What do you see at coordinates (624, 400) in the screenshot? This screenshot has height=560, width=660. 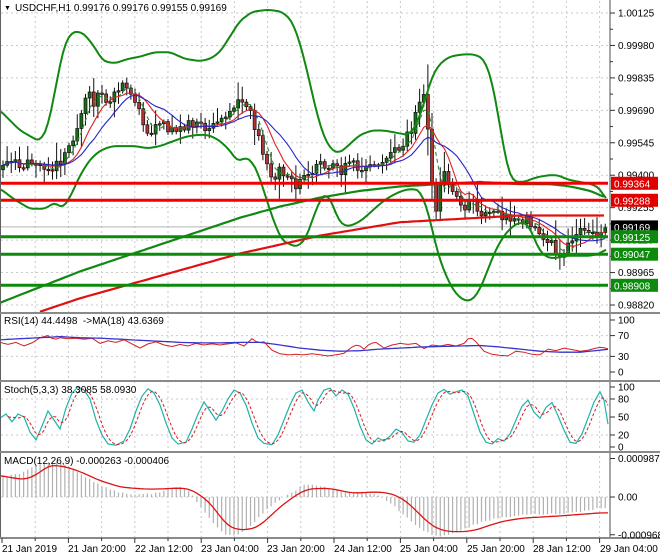 I see `svg-text: 80` at bounding box center [624, 400].